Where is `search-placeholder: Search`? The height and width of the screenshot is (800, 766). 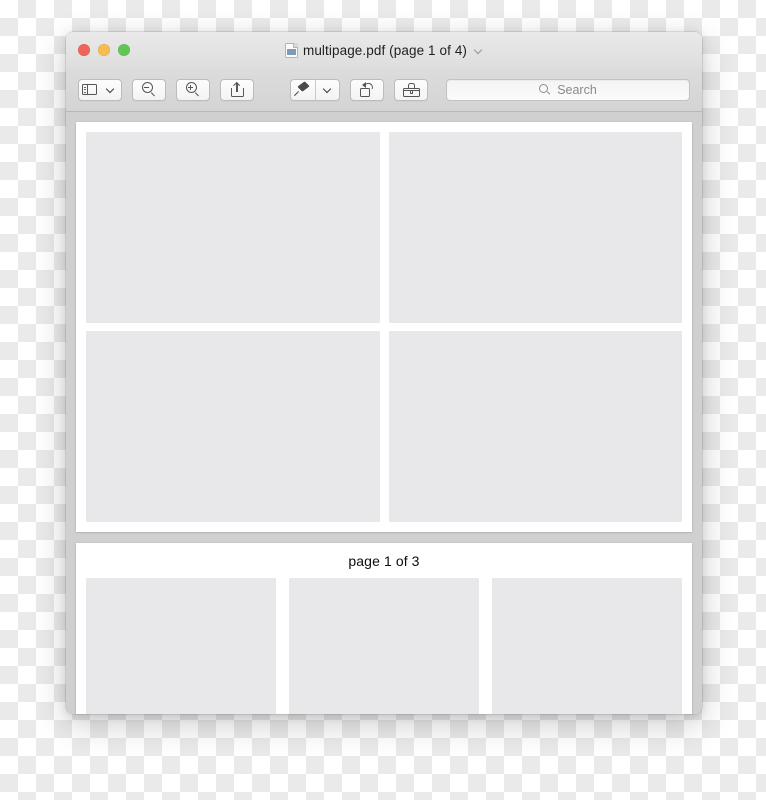 search-placeholder: Search is located at coordinates (577, 89).